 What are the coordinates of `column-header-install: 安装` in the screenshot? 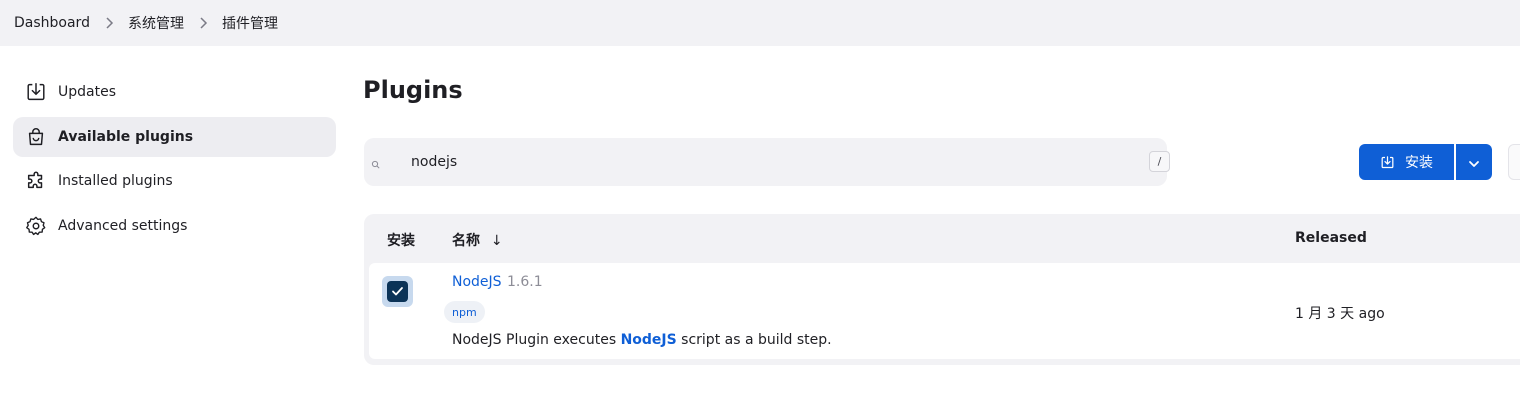 It's located at (401, 241).